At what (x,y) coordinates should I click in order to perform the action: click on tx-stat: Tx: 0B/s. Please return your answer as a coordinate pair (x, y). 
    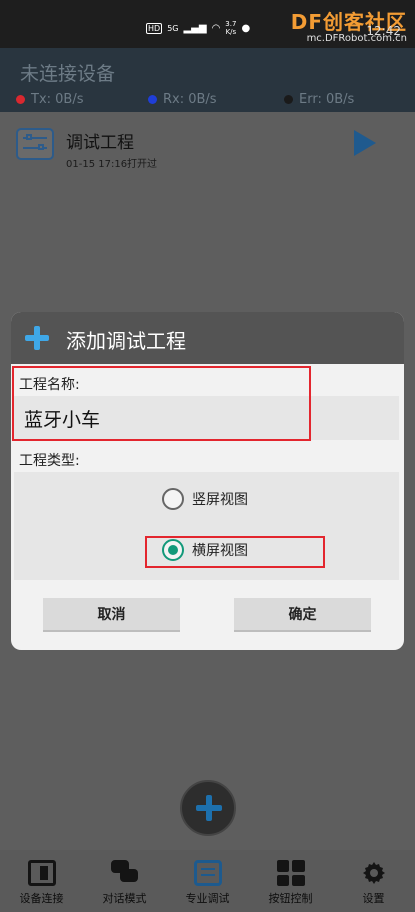
    Looking at the image, I should click on (82, 99).